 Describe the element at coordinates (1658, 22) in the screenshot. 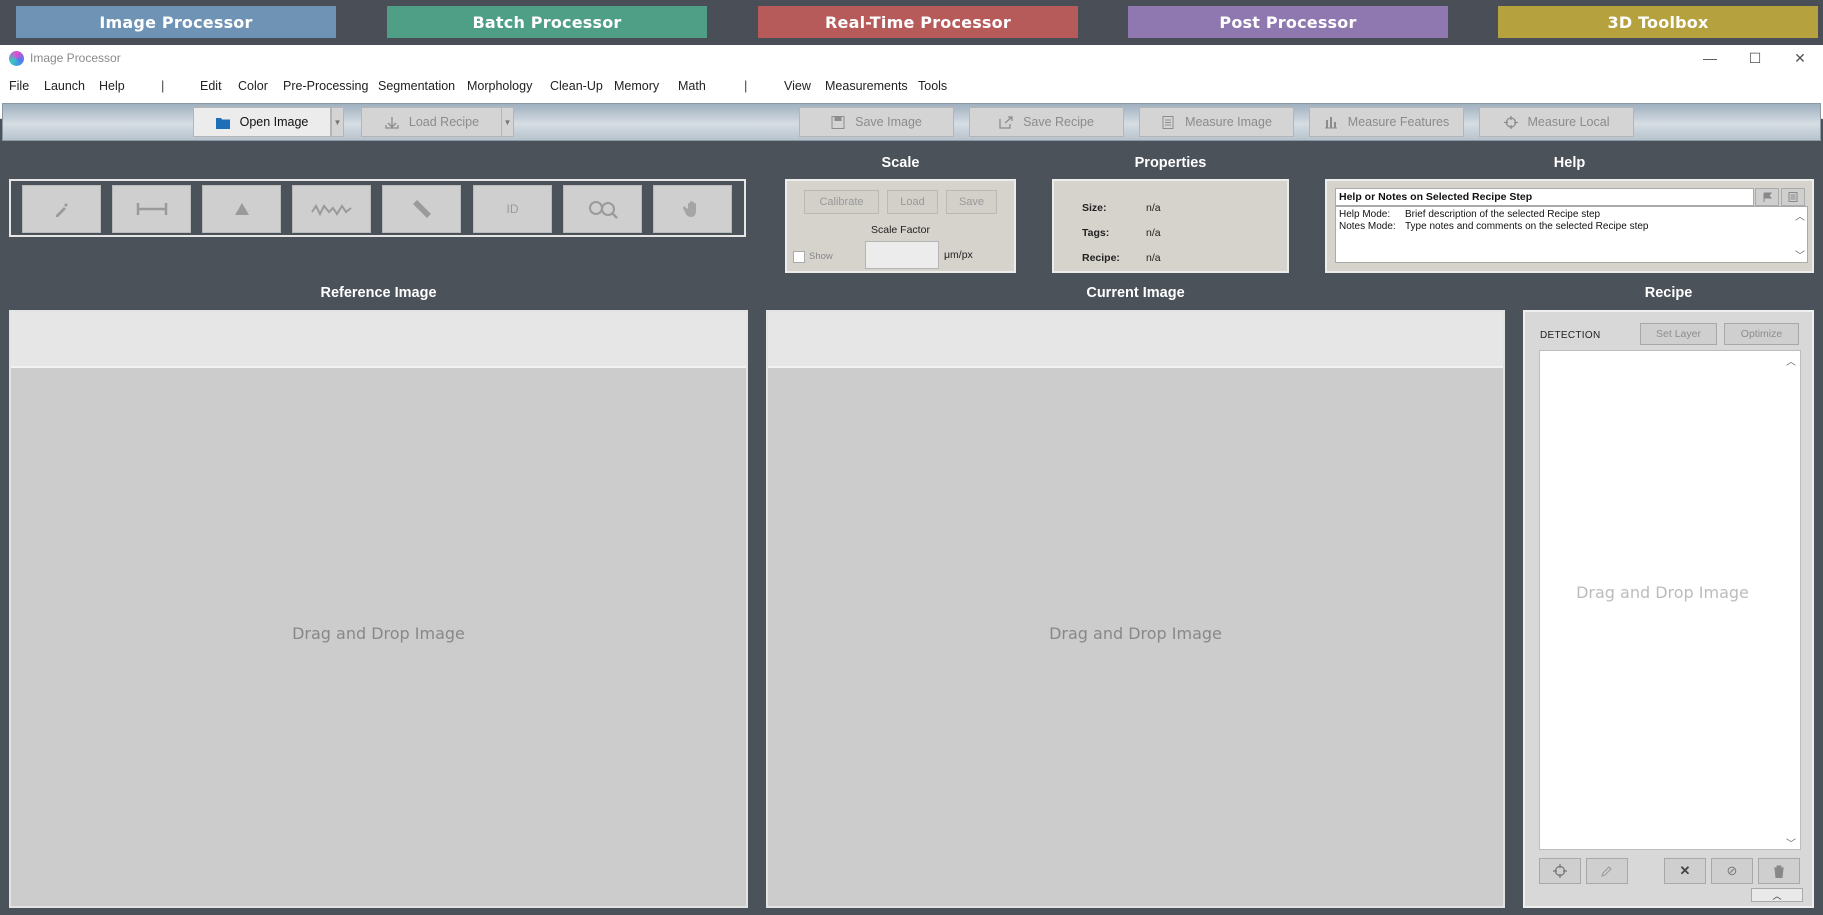

I see `launch-3d-toolbox-button: 3D Toolbox` at that location.